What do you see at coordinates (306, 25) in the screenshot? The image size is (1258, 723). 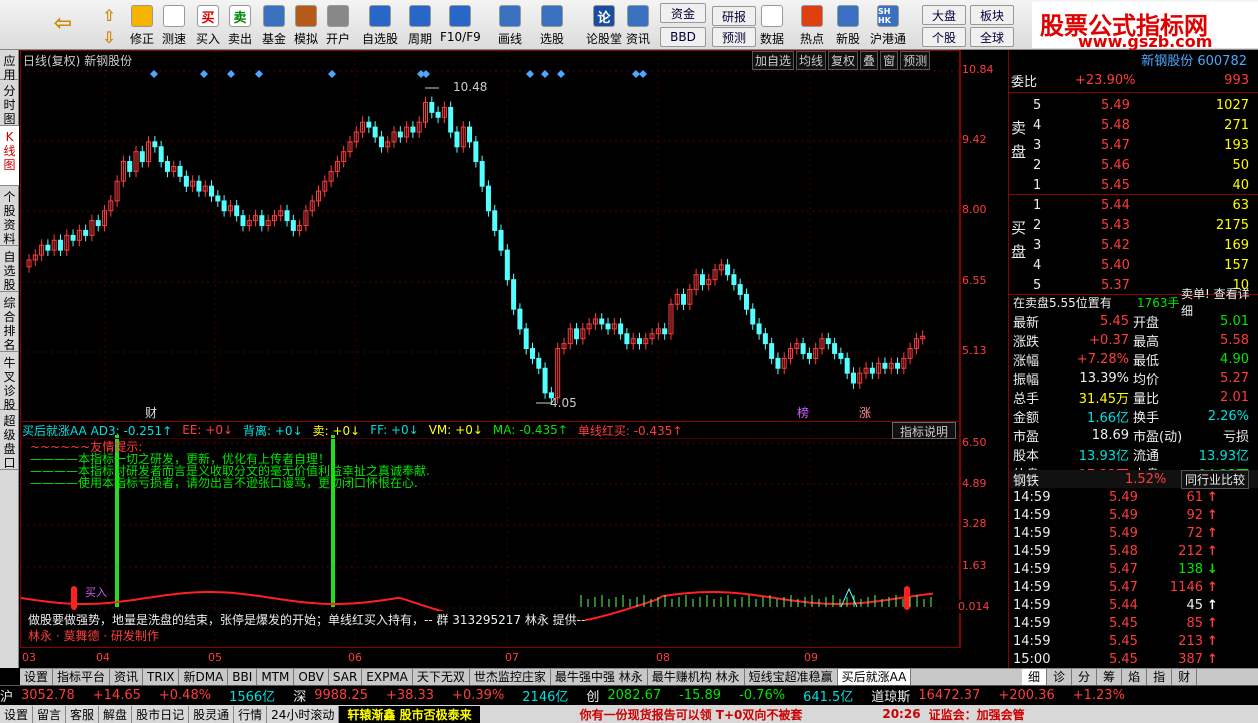 I see `toolbar-hammer-button: 模拟` at bounding box center [306, 25].